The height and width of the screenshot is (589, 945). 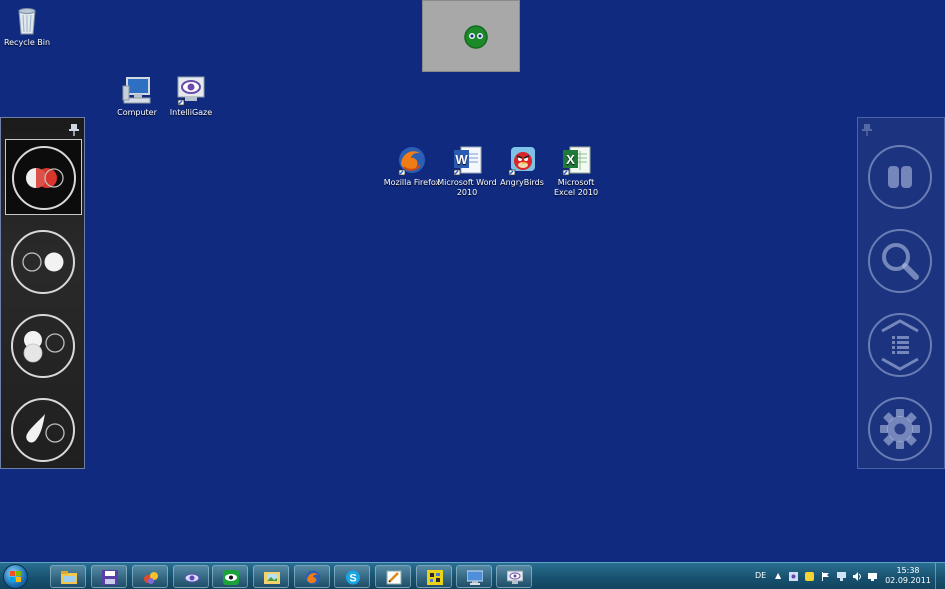 I want to click on action-center-flag-icon, so click(x=825, y=576).